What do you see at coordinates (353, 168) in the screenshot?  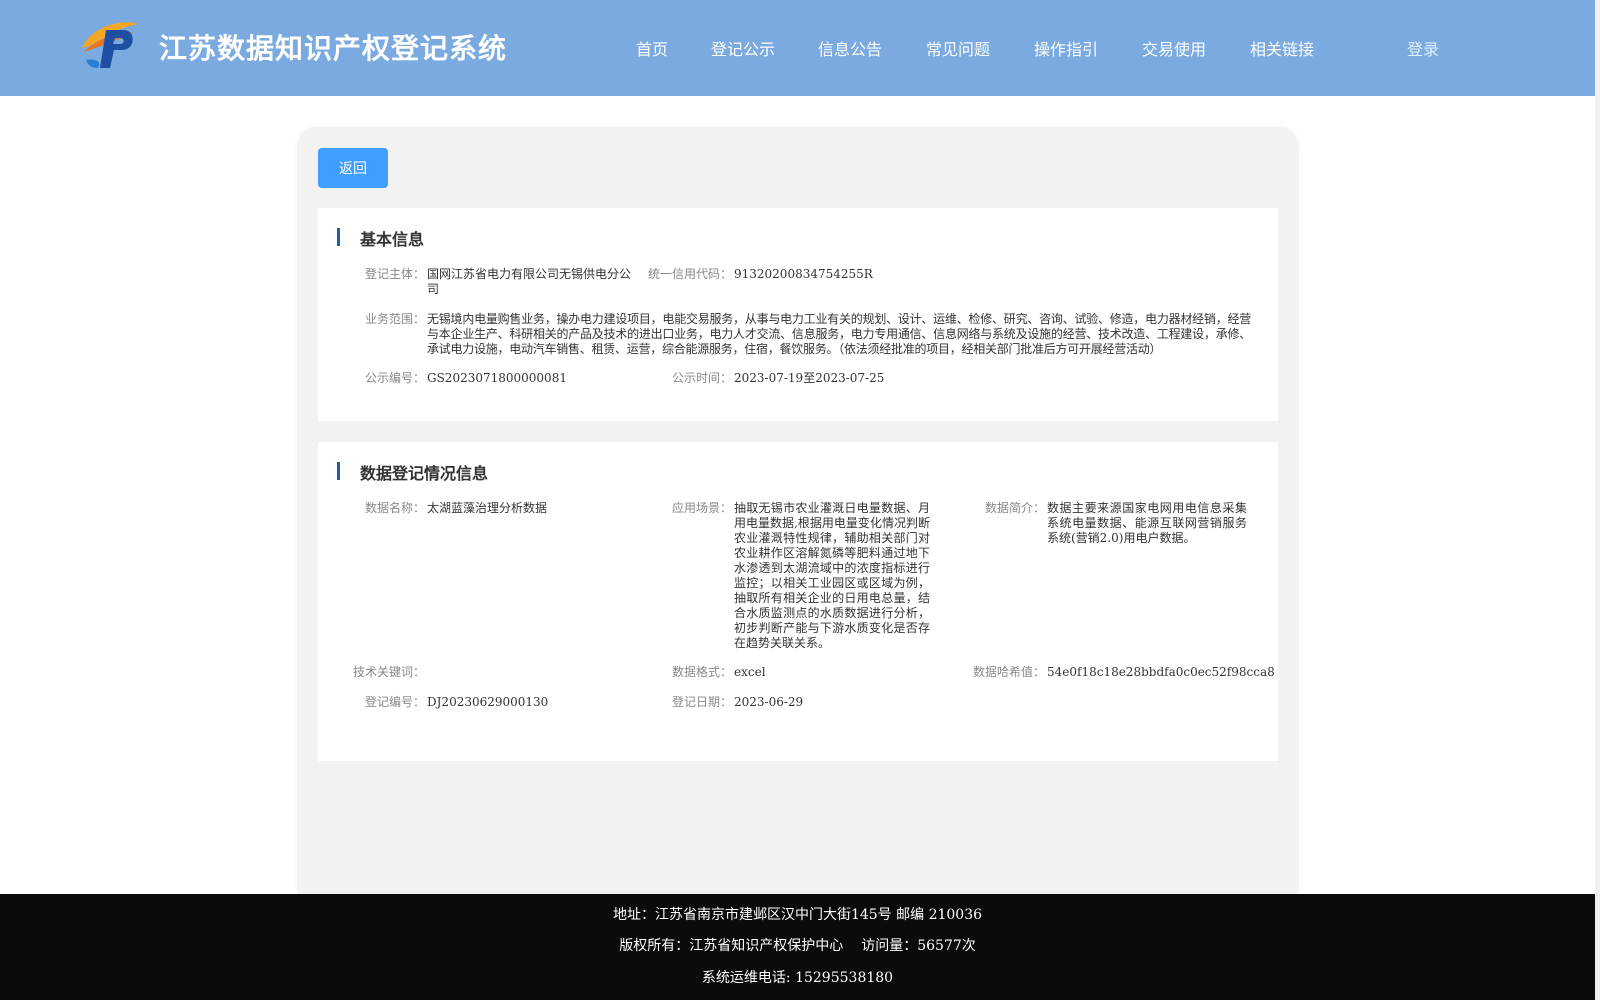 I see `back-button: 返回` at bounding box center [353, 168].